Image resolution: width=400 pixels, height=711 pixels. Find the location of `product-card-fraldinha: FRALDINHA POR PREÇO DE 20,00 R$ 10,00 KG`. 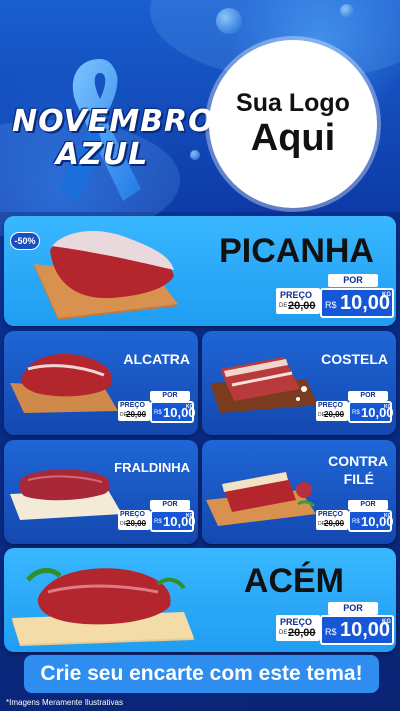

product-card-fraldinha: FRALDINHA POR PREÇO DE 20,00 R$ 10,00 KG is located at coordinates (101, 492).